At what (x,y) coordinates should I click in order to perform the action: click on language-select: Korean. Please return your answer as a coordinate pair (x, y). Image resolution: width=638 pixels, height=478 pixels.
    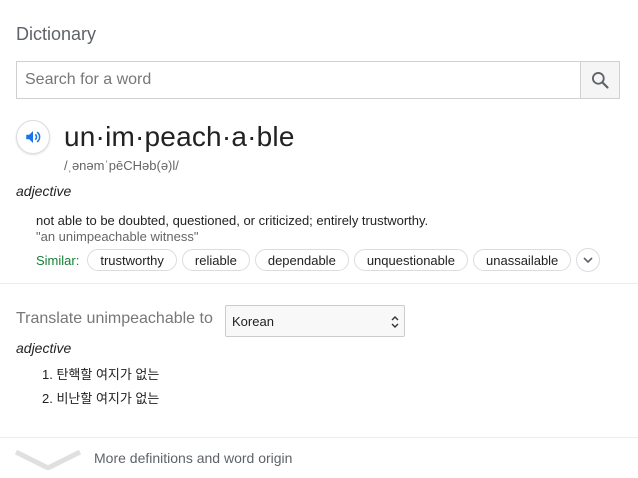
    Looking at the image, I should click on (315, 321).